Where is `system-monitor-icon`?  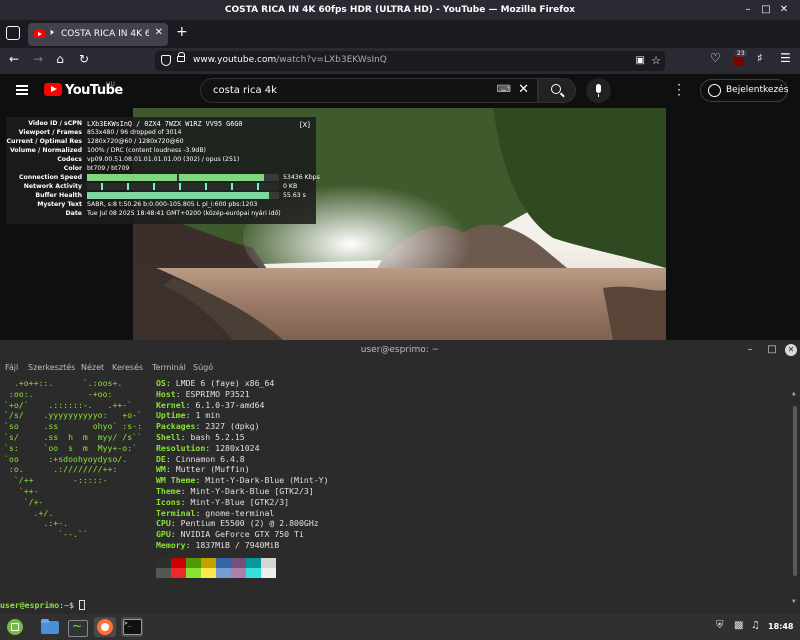
system-monitor-icon is located at coordinates (78, 627).